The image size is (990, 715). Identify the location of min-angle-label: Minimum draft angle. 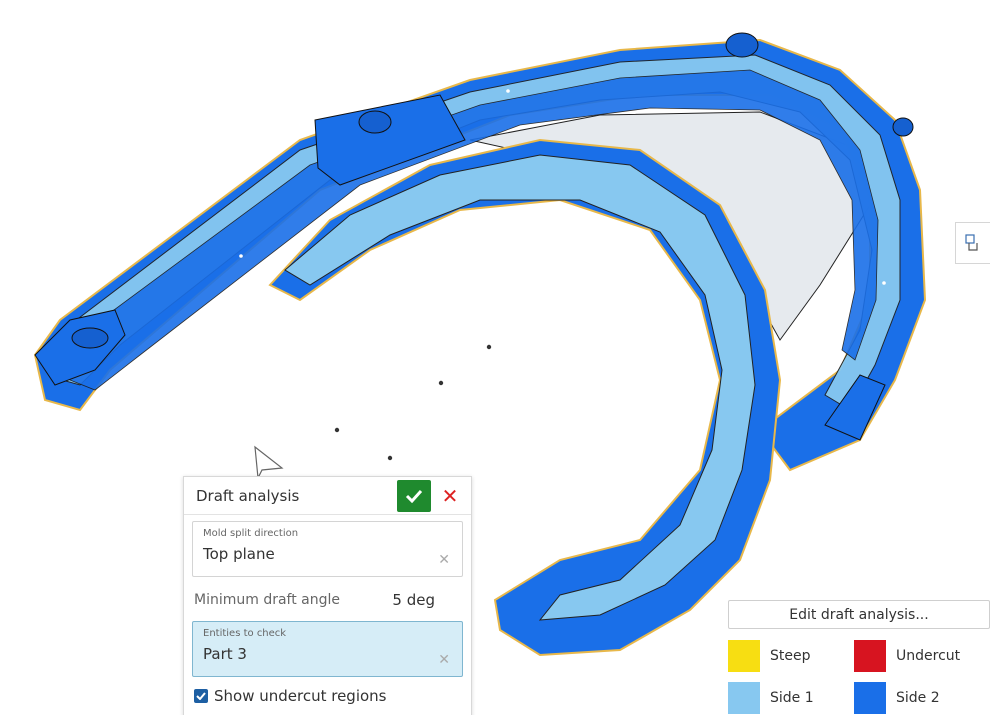
(267, 600).